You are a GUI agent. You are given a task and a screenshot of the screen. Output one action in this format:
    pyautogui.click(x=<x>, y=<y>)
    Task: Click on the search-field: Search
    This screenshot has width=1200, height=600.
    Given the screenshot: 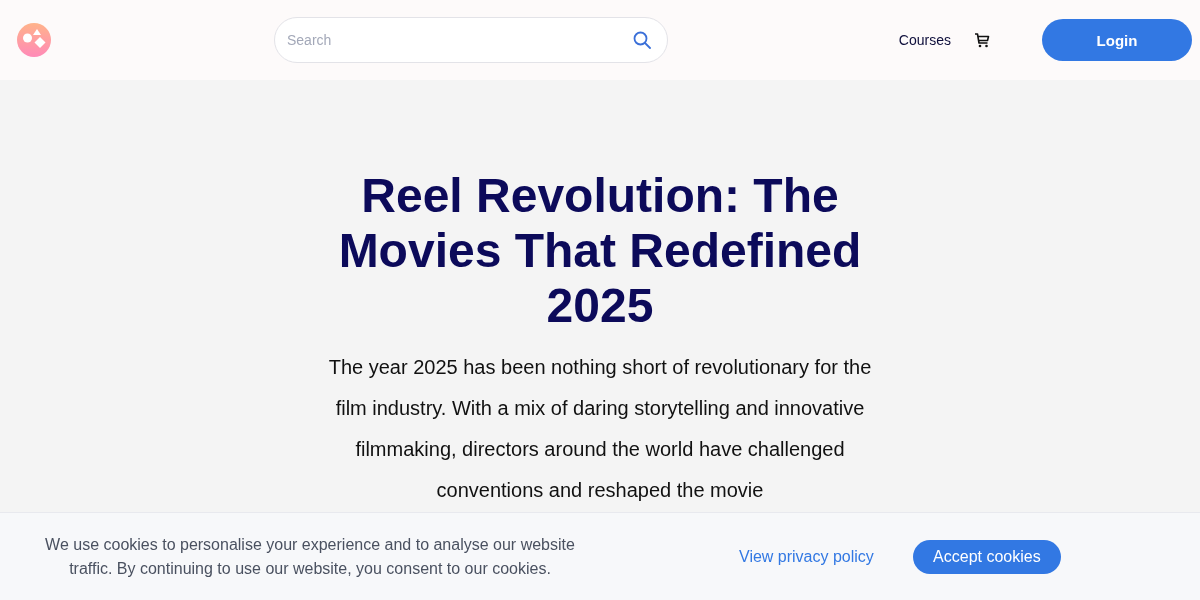 What is the action you would take?
    pyautogui.click(x=471, y=40)
    